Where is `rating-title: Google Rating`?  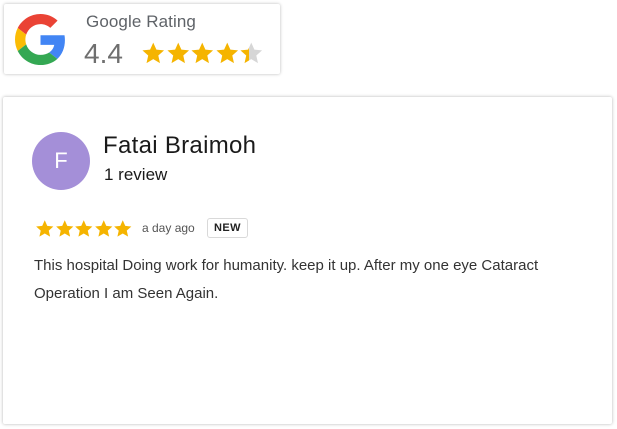 rating-title: Google Rating is located at coordinates (141, 21).